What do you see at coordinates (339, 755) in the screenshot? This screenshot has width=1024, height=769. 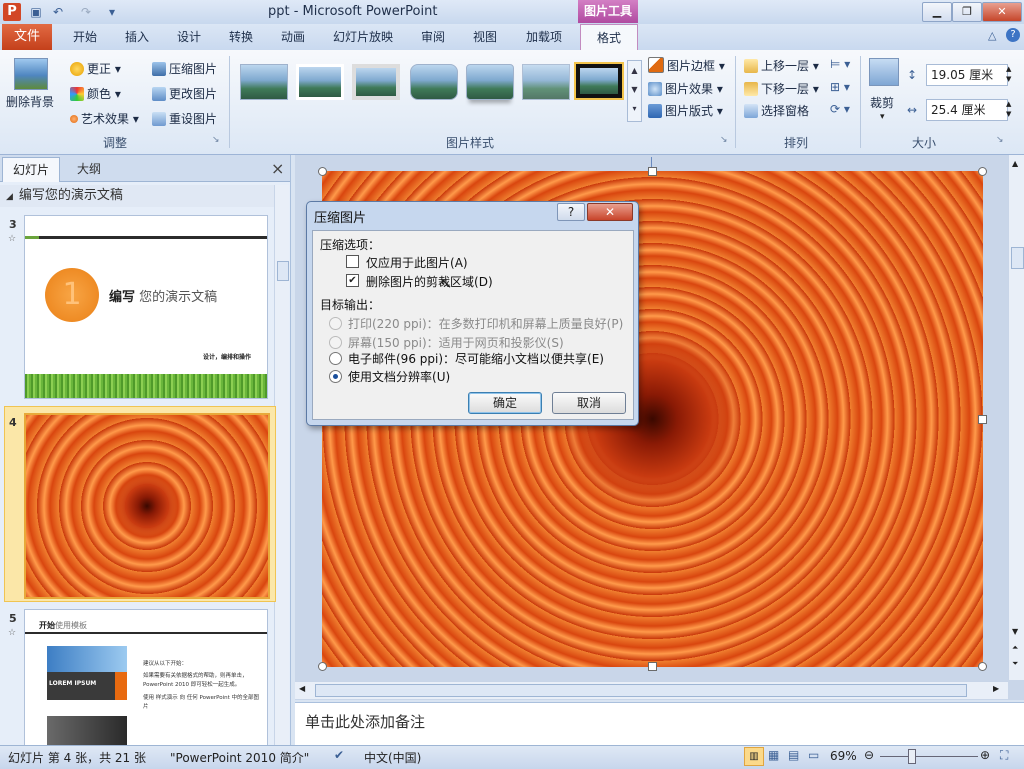 I see `spelling-check-icon: ✔` at bounding box center [339, 755].